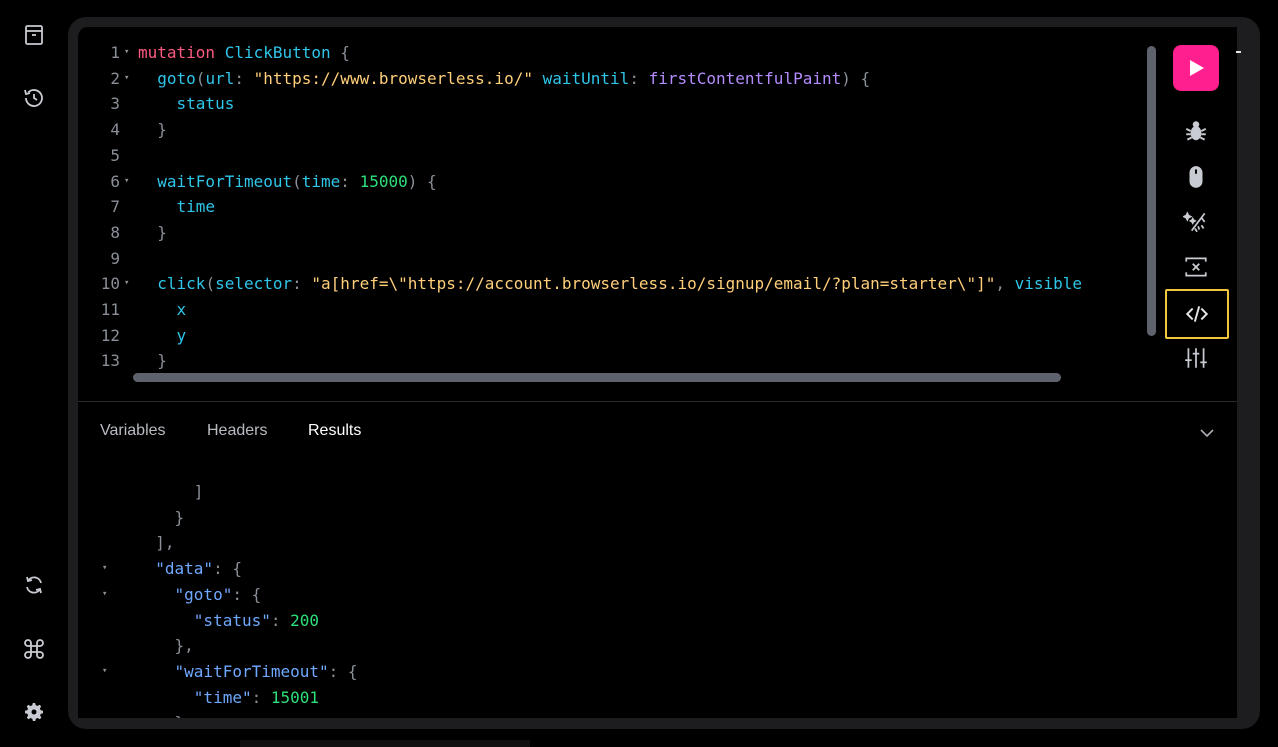  I want to click on result-text: ],, so click(155, 542).